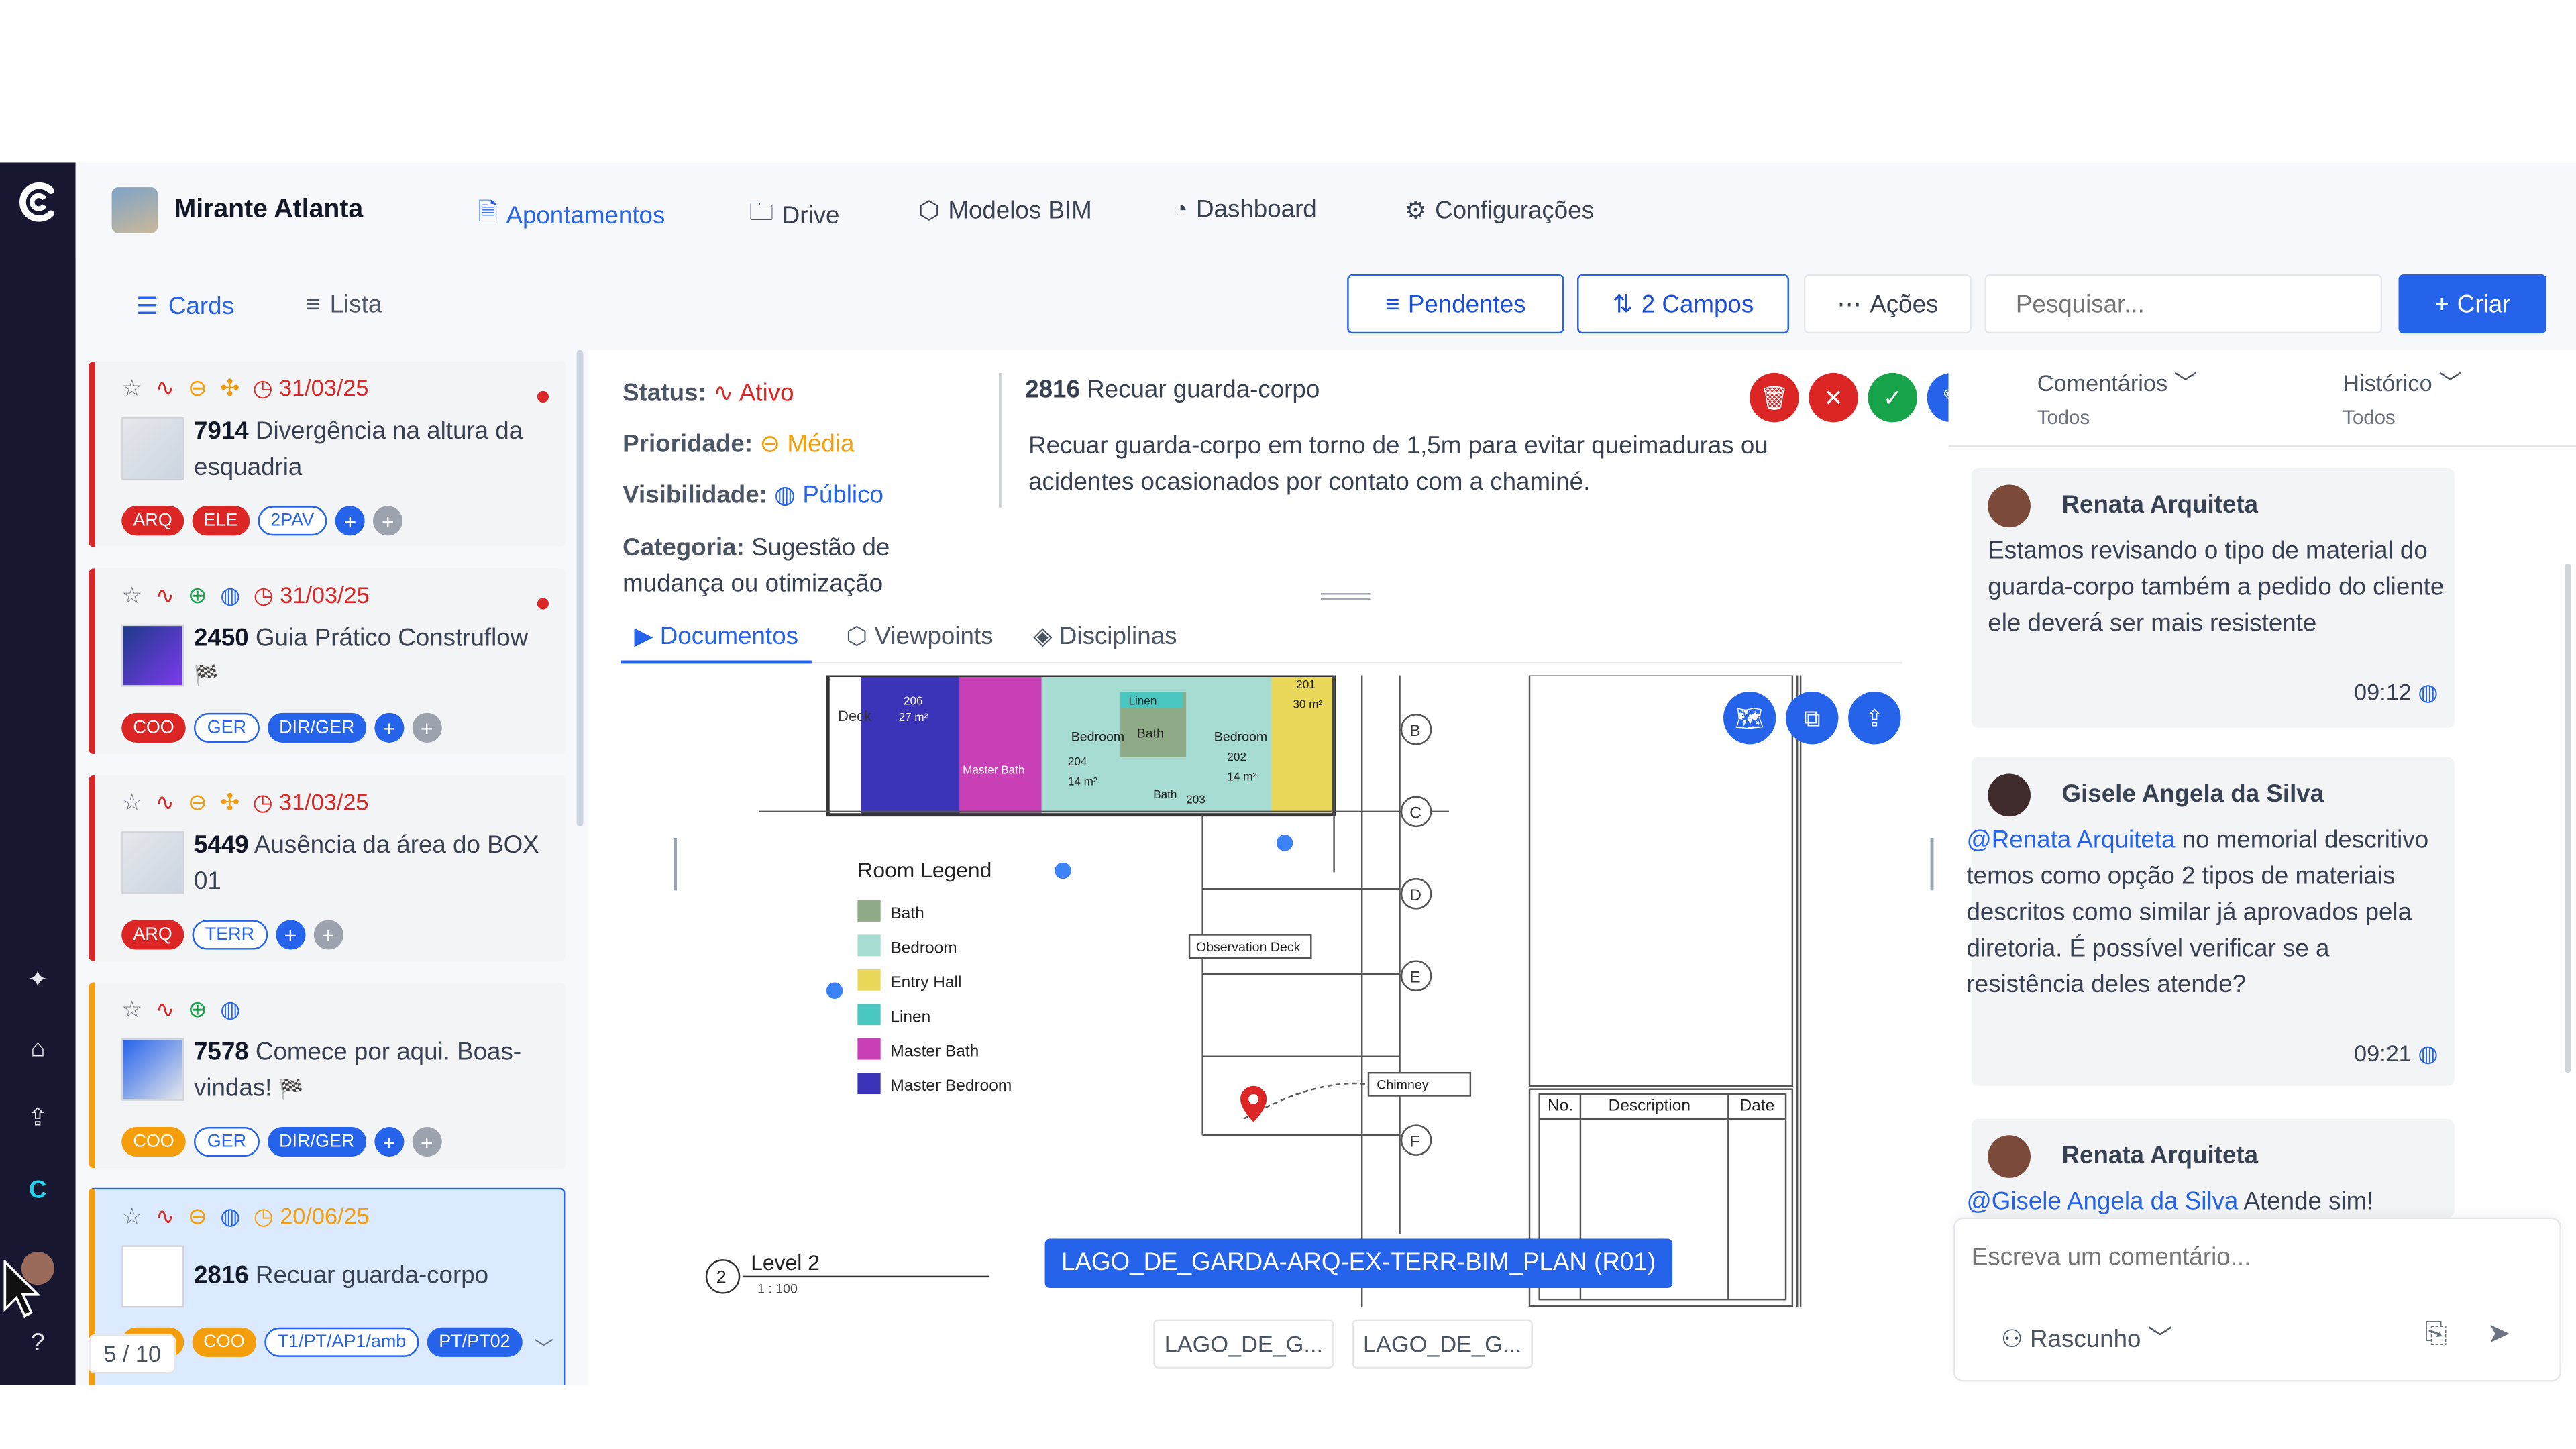  I want to click on acoes-button: ⋯ Ações, so click(1888, 304).